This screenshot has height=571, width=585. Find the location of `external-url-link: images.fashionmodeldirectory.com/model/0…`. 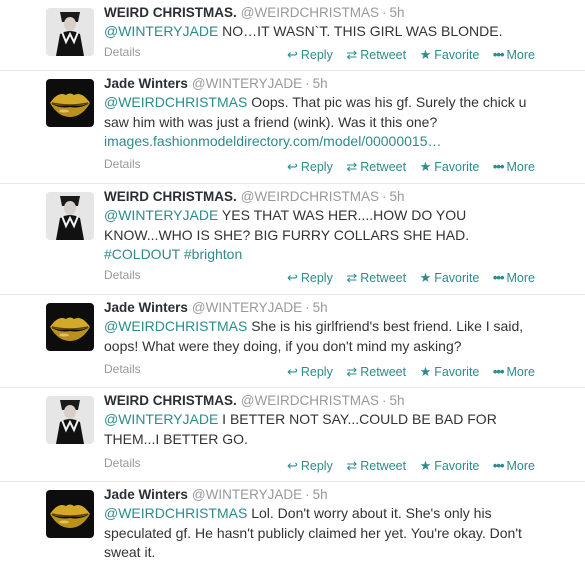

external-url-link: images.fashionmodeldirectory.com/model/0… is located at coordinates (272, 141).